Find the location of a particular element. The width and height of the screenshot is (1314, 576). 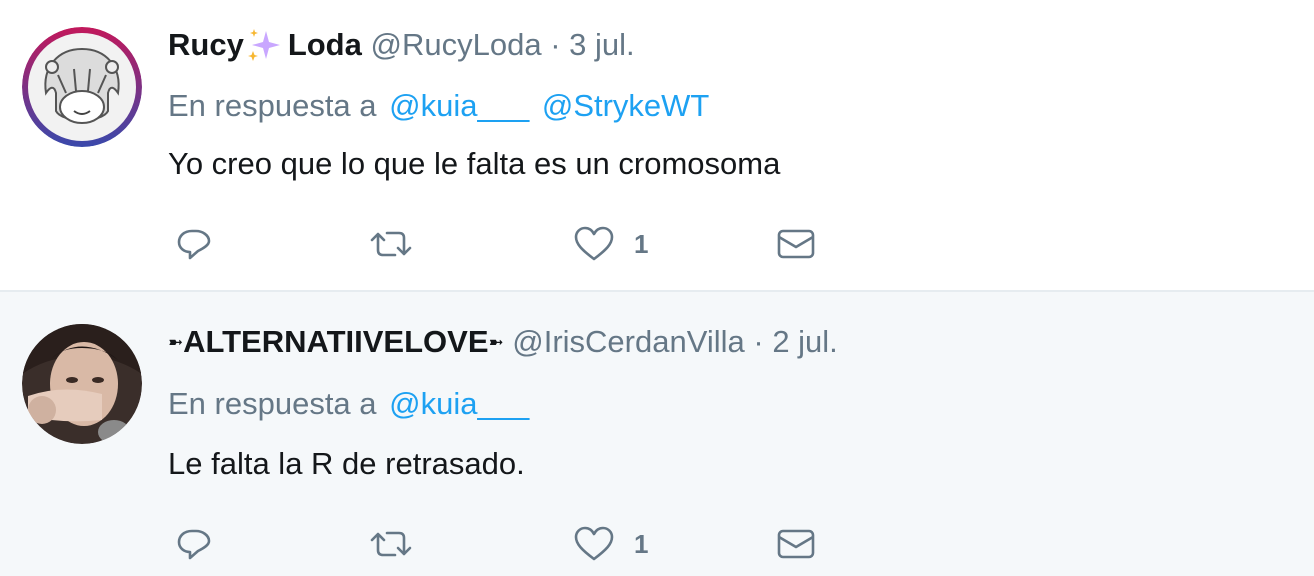

name-prefix-glyph: ➼ is located at coordinates (176, 342).